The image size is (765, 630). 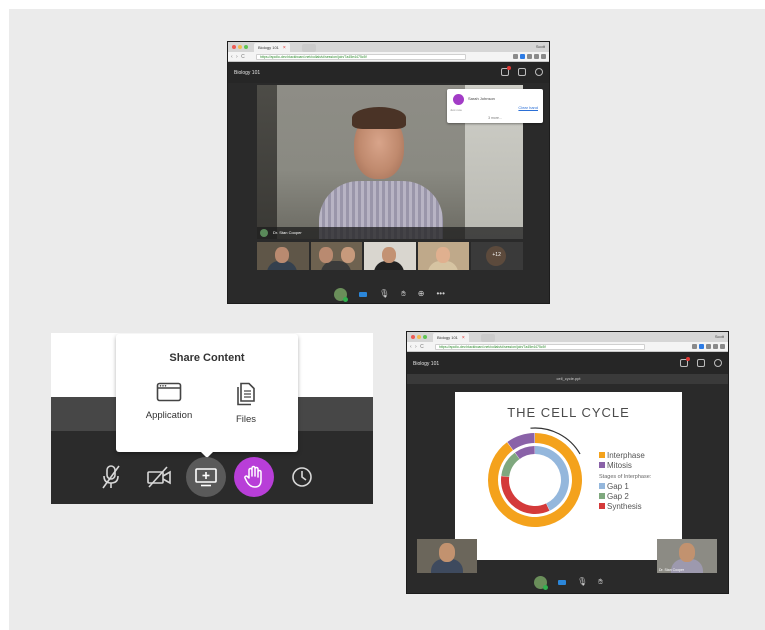 I want to click on self-video-thumb, so click(x=447, y=556).